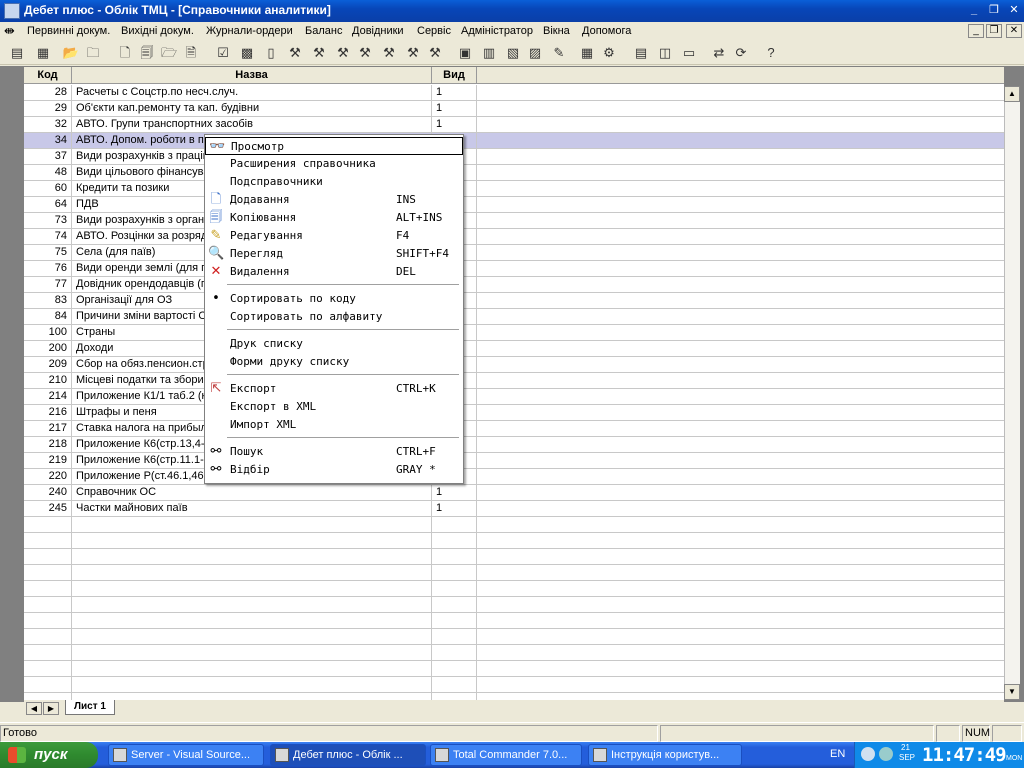  What do you see at coordinates (514, 509) in the screenshot?
I see `table-row: 245 Частки майнових паїв 1` at bounding box center [514, 509].